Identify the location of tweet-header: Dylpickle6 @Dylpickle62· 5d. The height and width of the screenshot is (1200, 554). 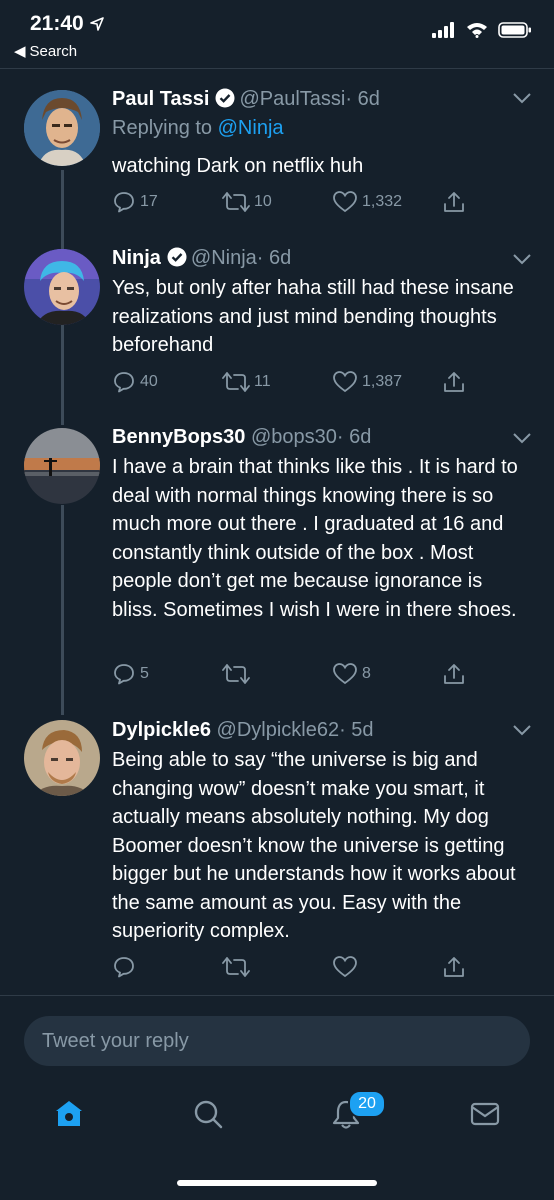
(243, 730).